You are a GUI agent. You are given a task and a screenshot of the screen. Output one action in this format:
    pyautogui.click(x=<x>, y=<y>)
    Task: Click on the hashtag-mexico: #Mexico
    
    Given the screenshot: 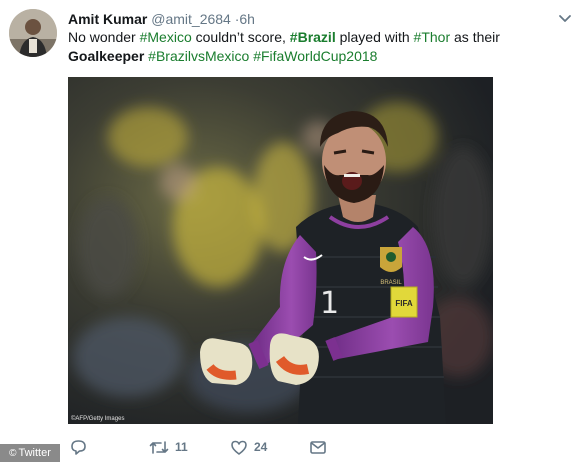 What is the action you would take?
    pyautogui.click(x=166, y=37)
    